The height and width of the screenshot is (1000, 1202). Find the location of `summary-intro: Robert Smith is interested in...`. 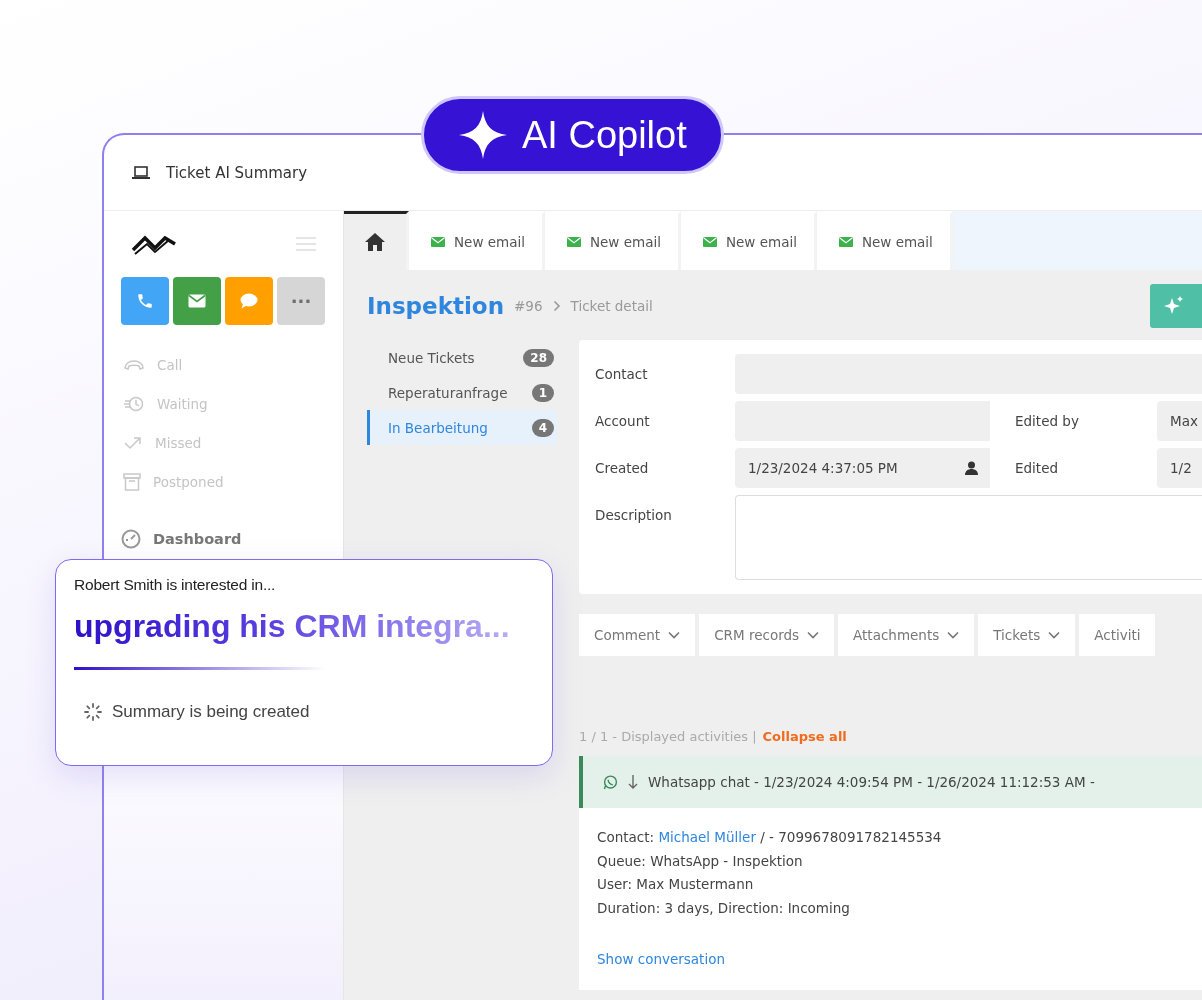

summary-intro: Robert Smith is interested in... is located at coordinates (175, 585).